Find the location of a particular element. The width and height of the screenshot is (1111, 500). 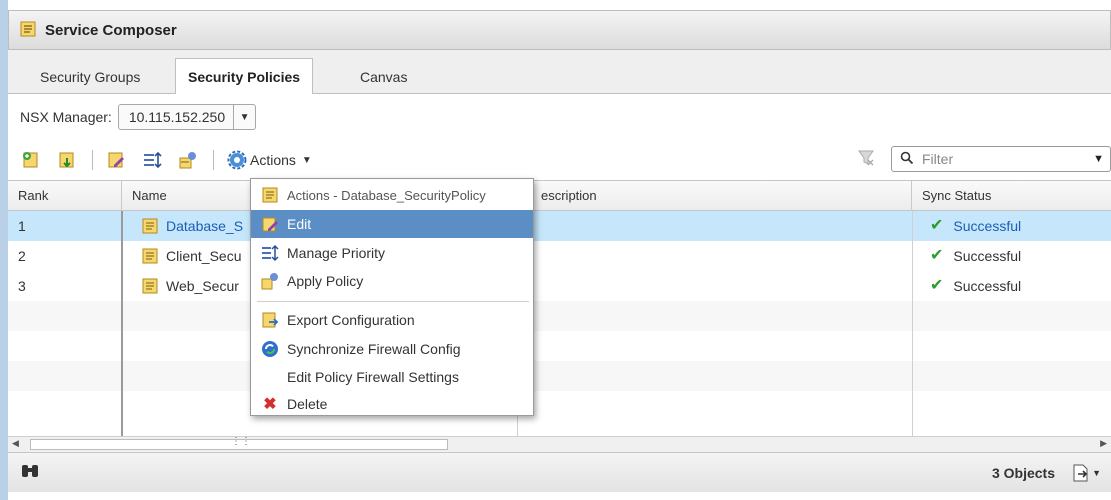

delete-icon: ✖ is located at coordinates (270, 404).